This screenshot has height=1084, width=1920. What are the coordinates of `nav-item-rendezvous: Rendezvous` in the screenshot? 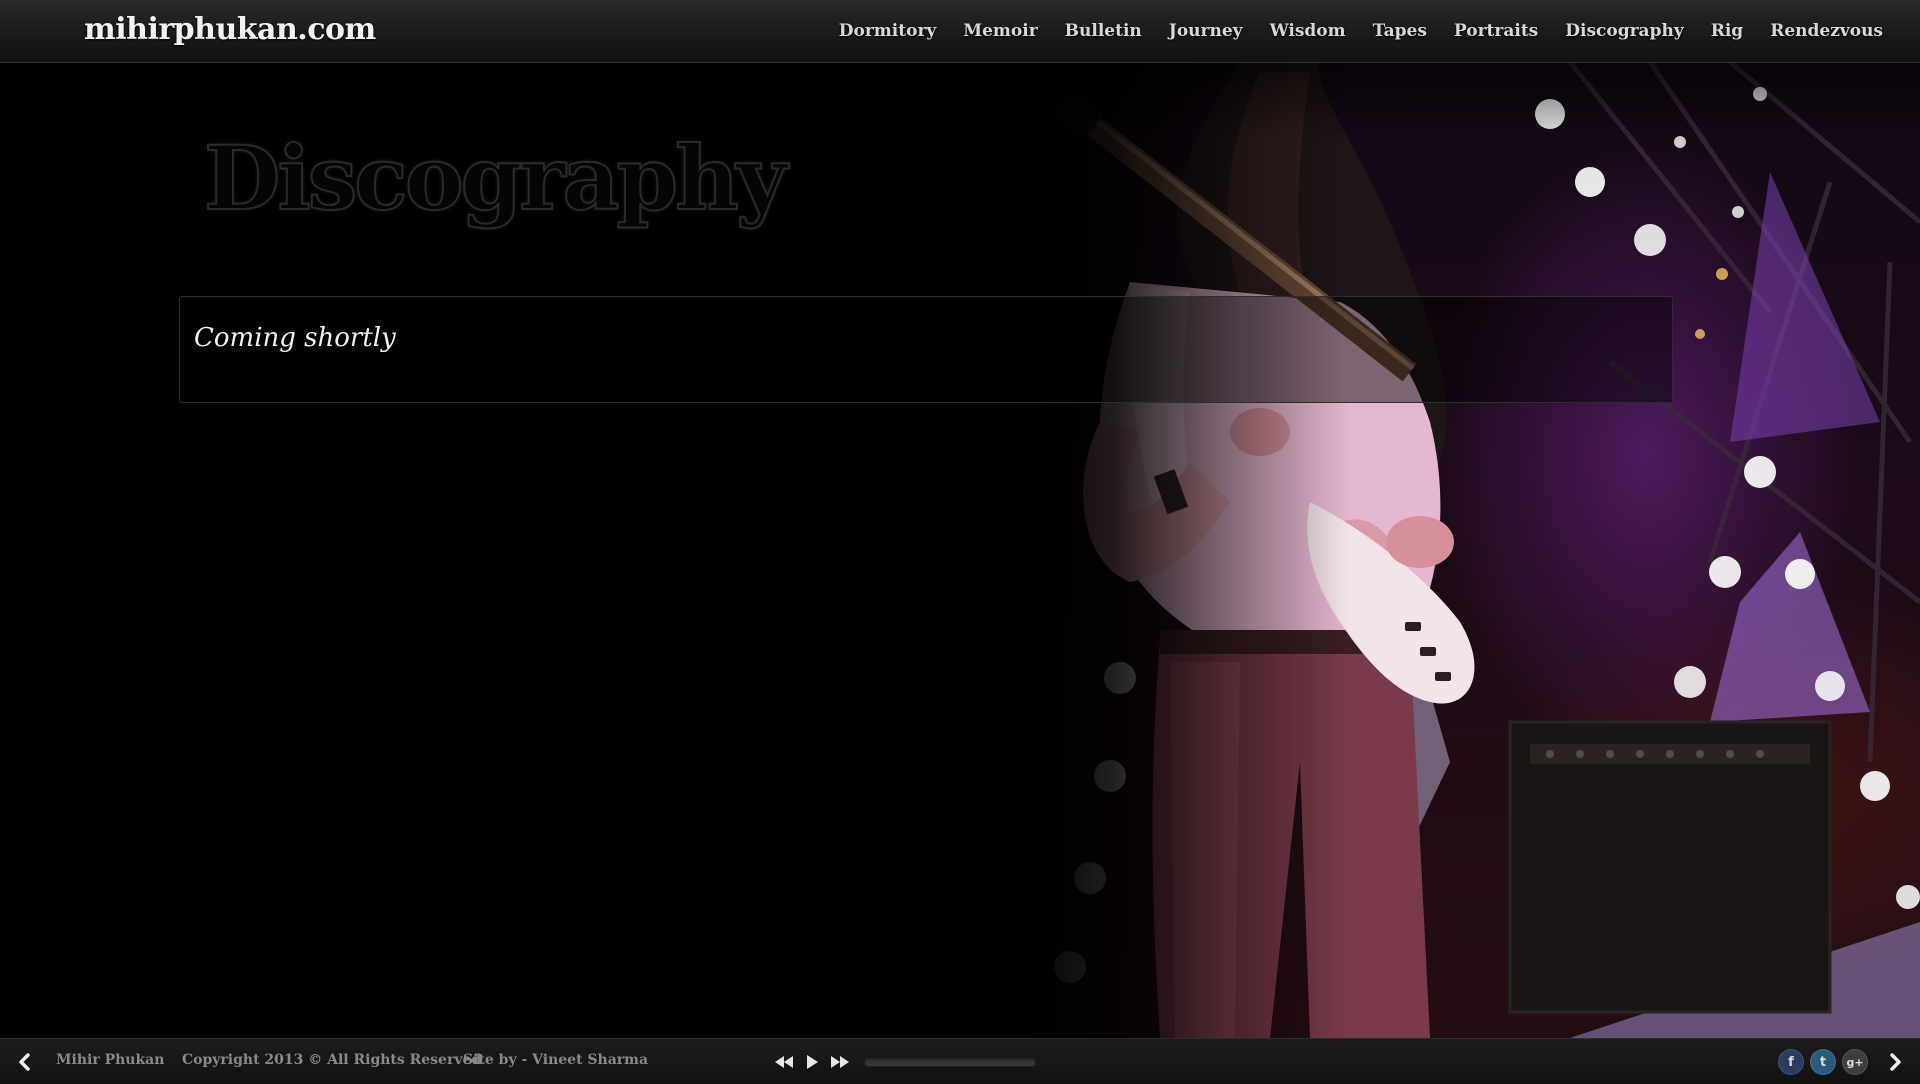 It's located at (1826, 31).